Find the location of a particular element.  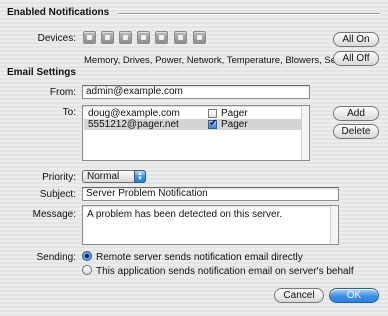

message-label: Message: is located at coordinates (54, 214).